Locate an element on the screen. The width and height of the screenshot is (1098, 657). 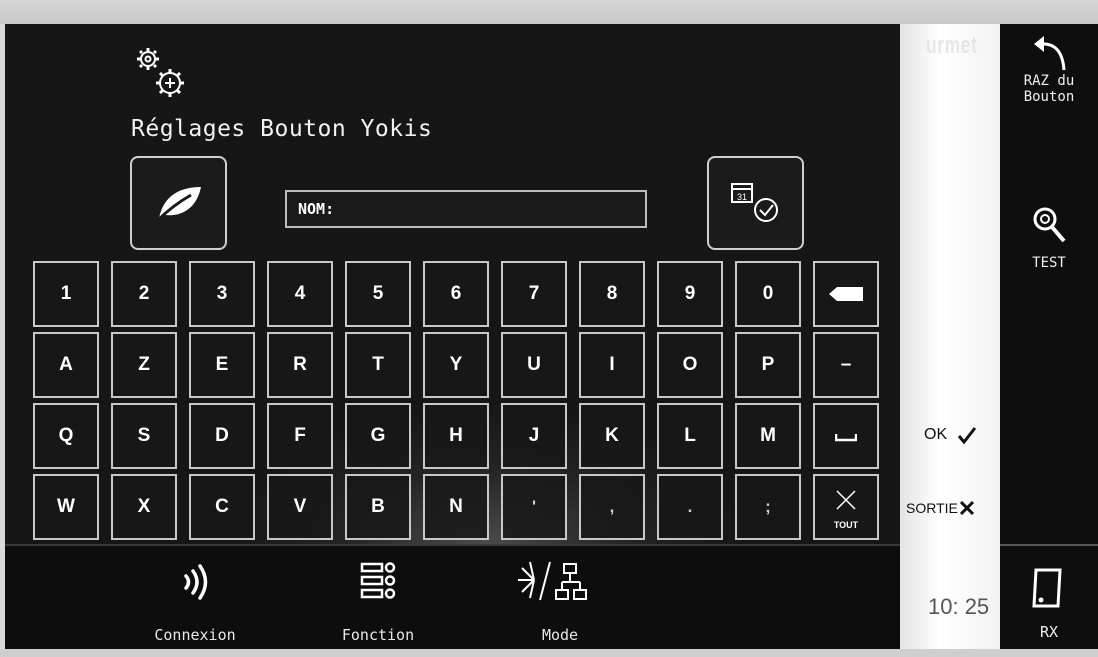
key-a: A is located at coordinates (66, 365).